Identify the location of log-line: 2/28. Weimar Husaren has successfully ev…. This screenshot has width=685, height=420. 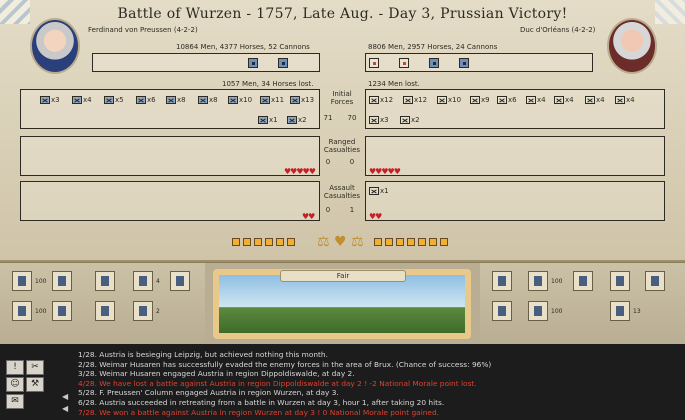
(285, 364).